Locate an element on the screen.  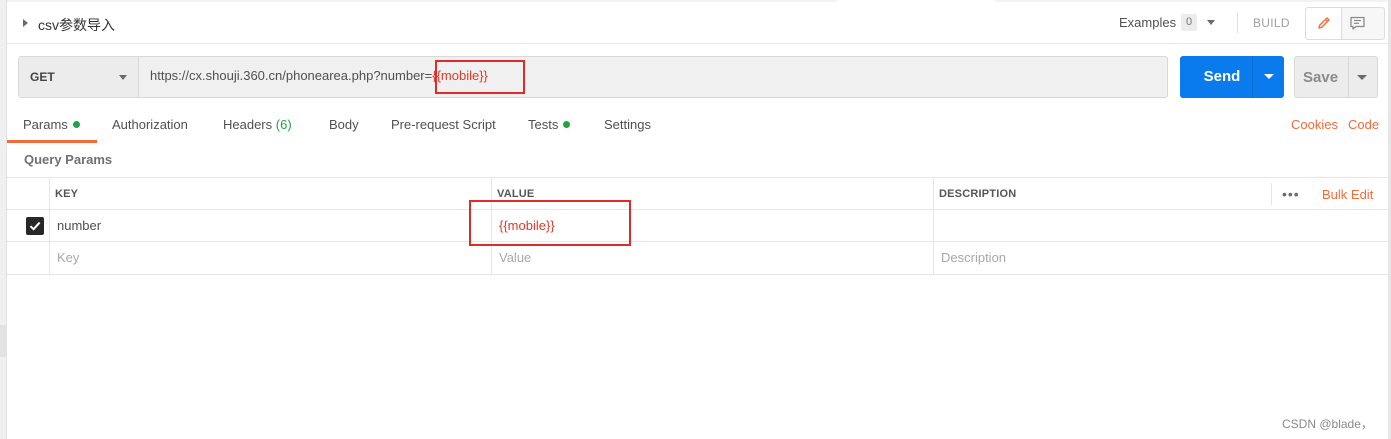
method-select: GET is located at coordinates (79, 77).